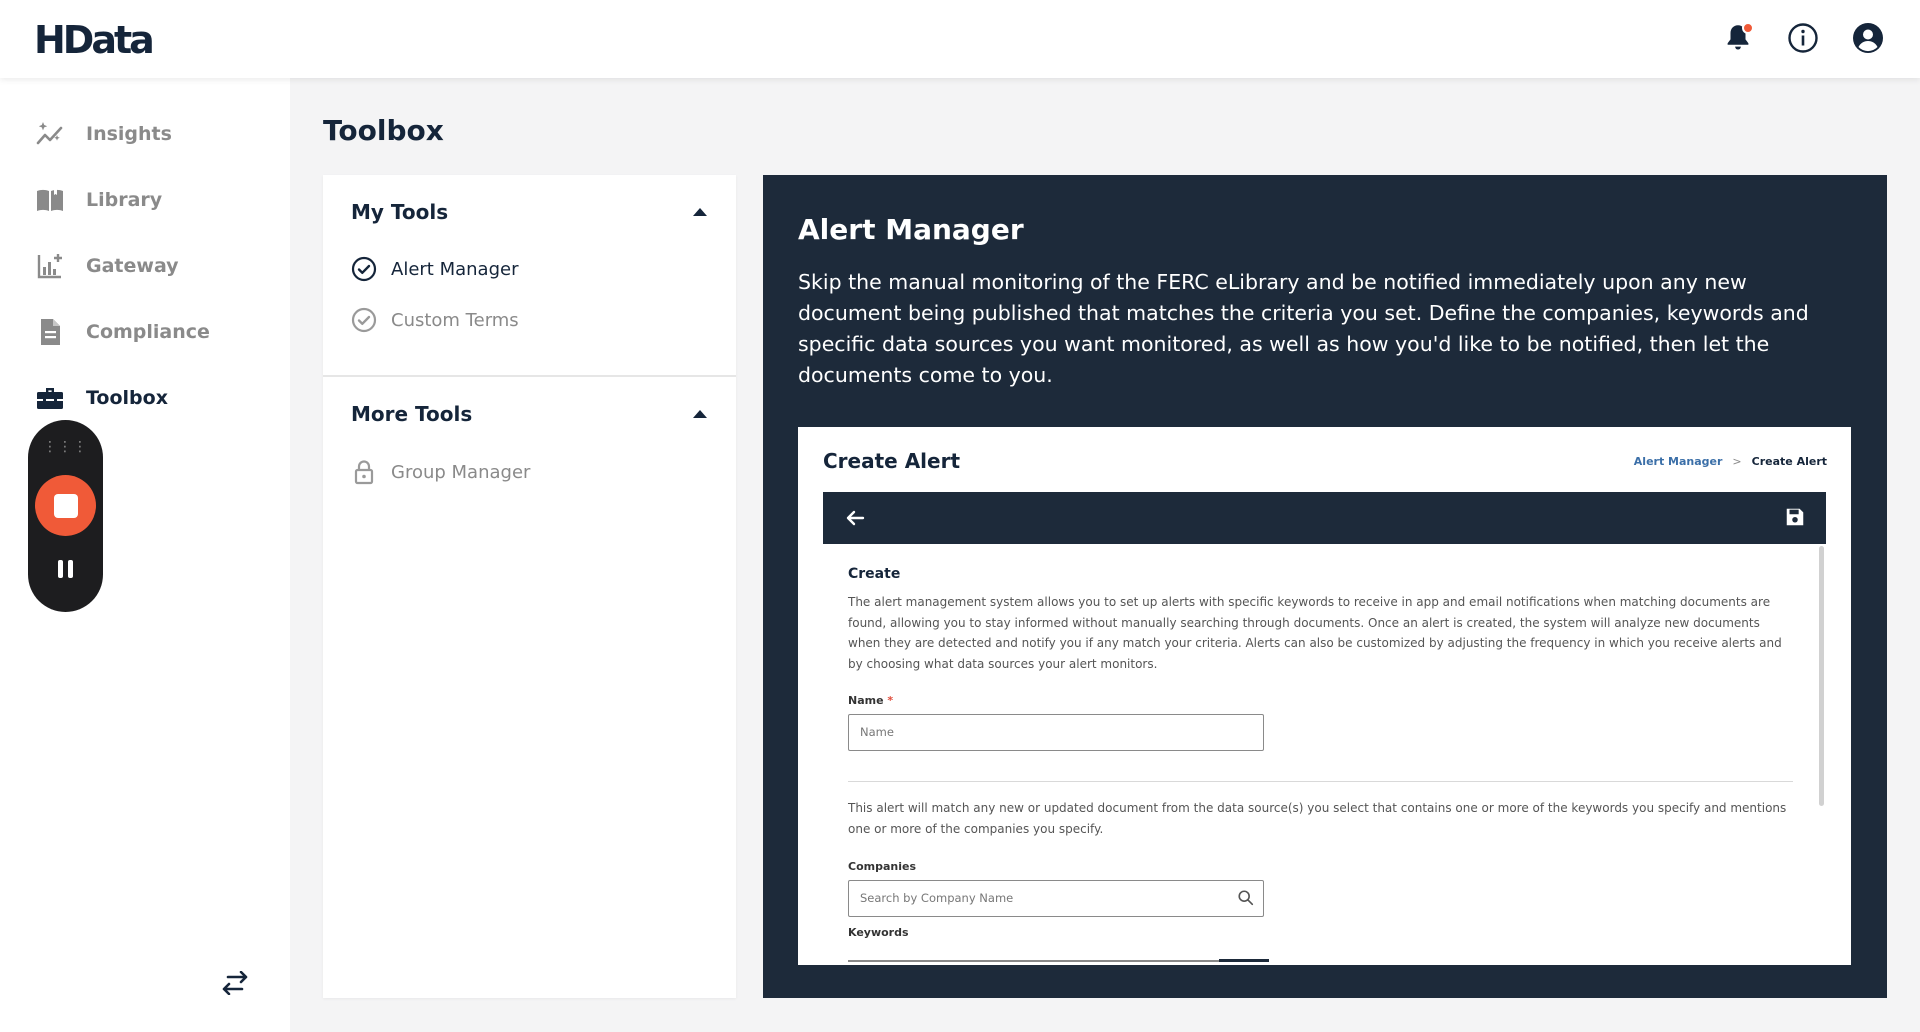  Describe the element at coordinates (855, 518) in the screenshot. I see `back-arrow-icon` at that location.